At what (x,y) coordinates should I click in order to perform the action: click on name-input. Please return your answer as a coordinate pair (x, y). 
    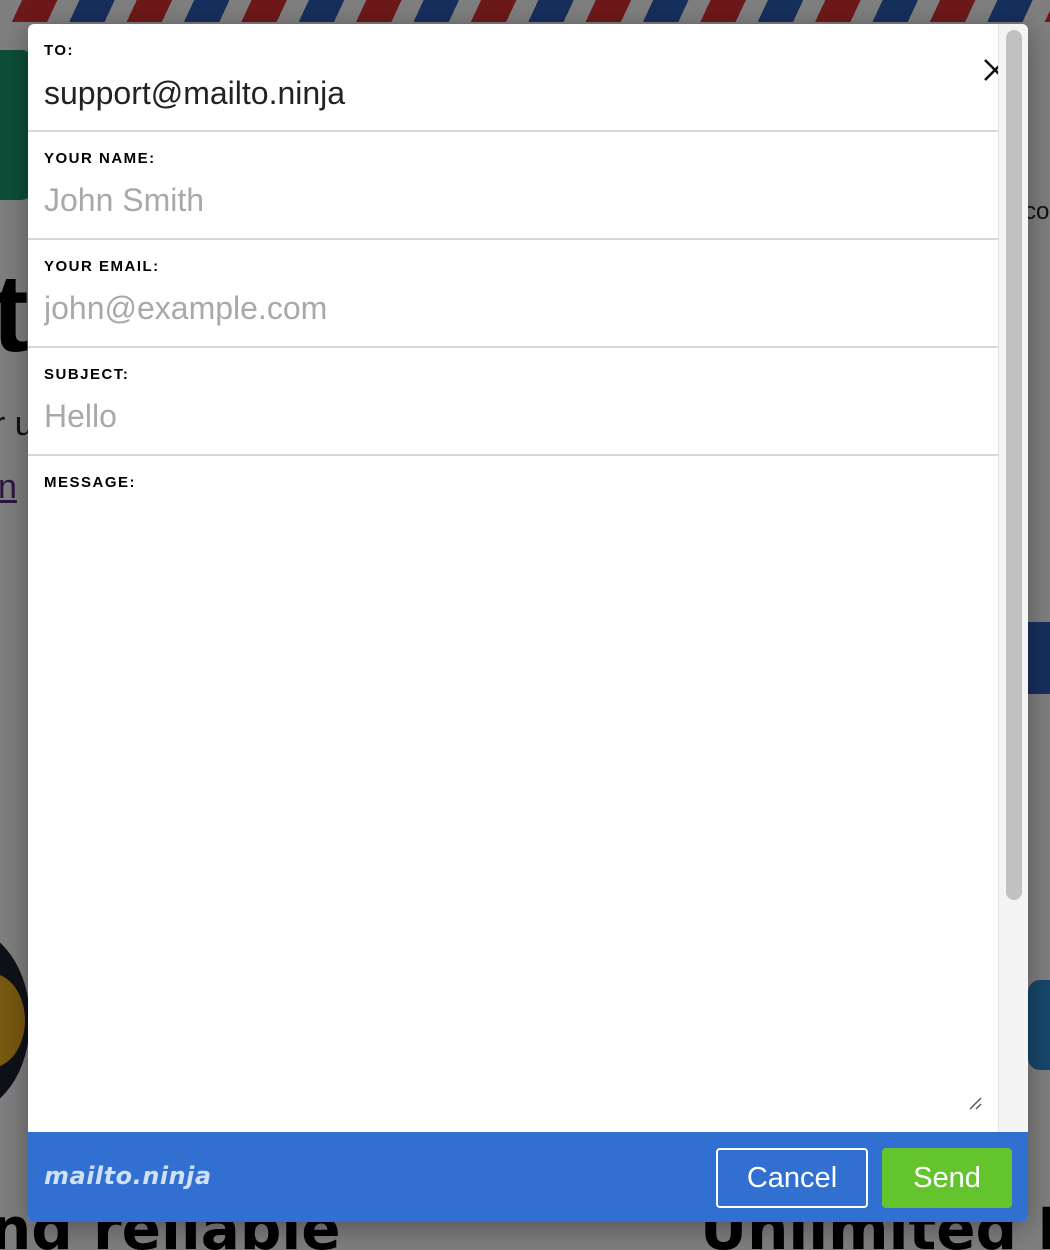
    Looking at the image, I should click on (513, 200).